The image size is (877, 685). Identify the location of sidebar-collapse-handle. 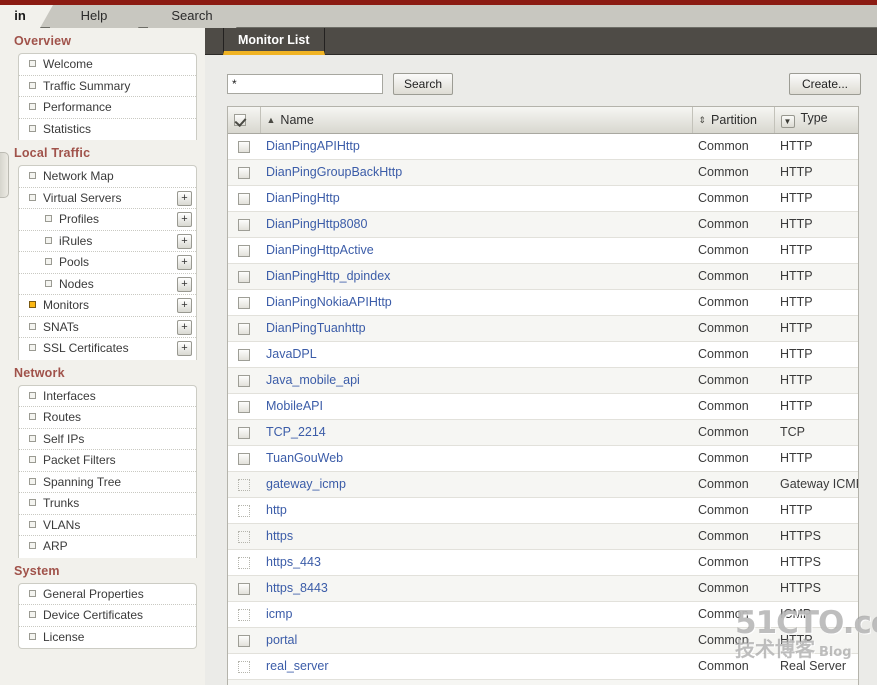
(4, 175).